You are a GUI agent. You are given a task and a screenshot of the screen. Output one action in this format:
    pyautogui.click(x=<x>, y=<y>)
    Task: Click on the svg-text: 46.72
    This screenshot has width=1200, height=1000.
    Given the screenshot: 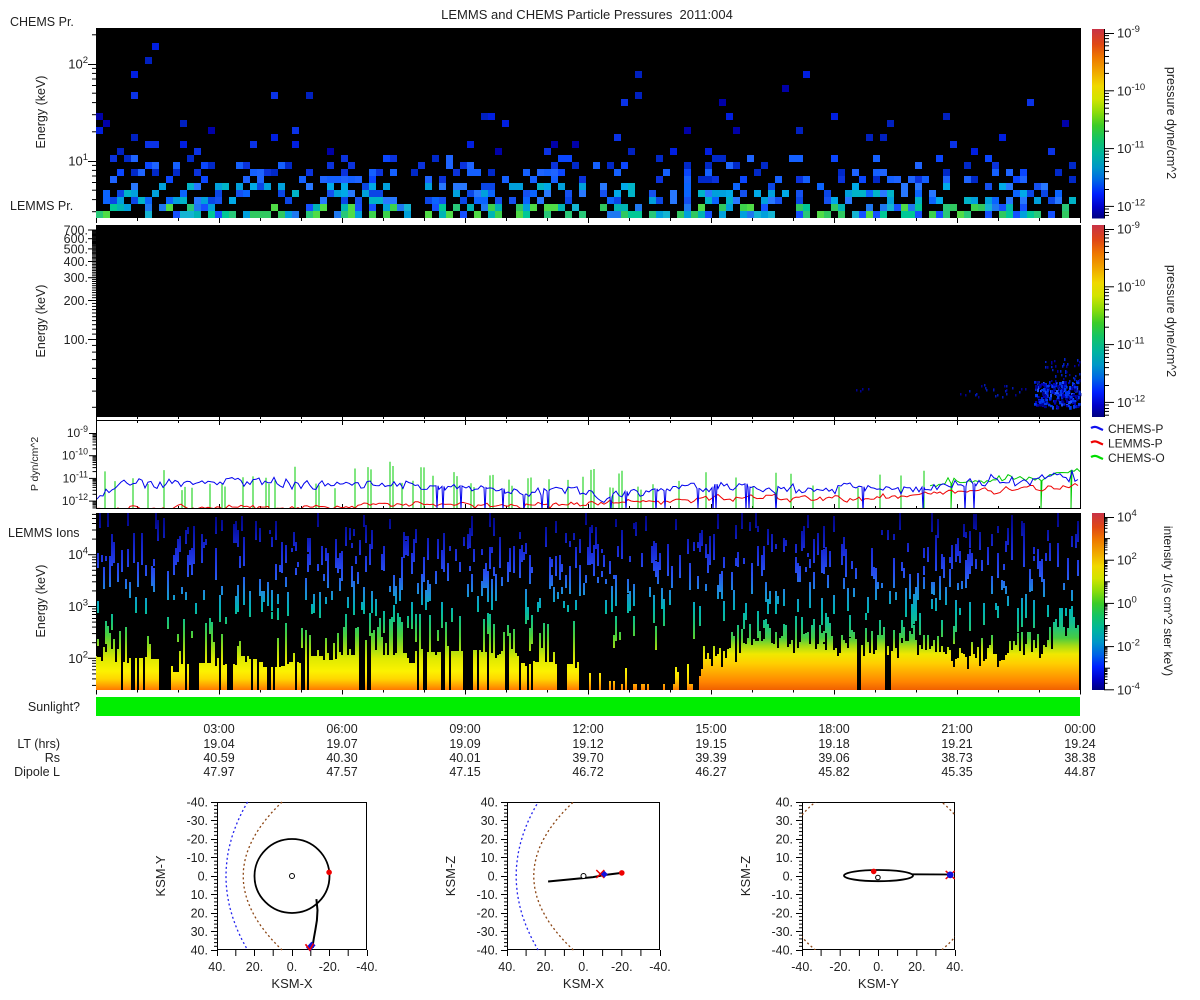 What is the action you would take?
    pyautogui.click(x=587, y=772)
    